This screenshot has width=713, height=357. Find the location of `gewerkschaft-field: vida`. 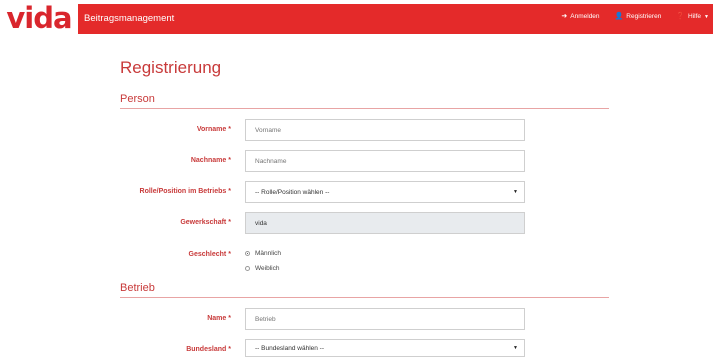

gewerkschaft-field: vida is located at coordinates (385, 223).